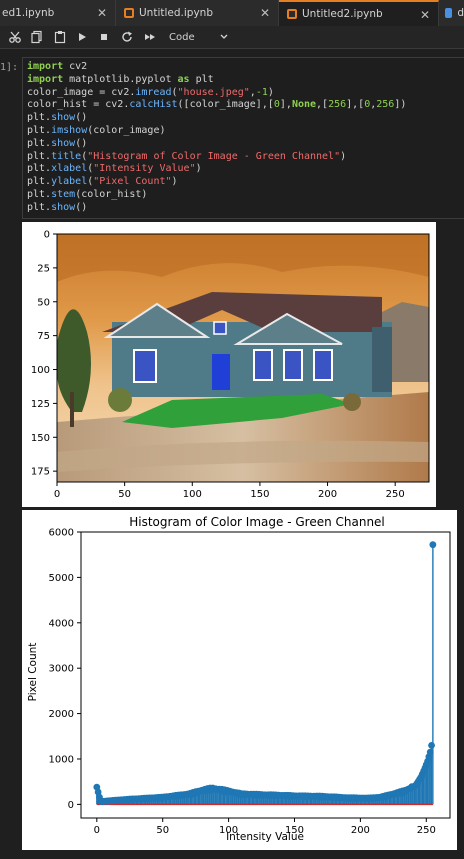 The image size is (464, 859). I want to click on code-line: plt.imshow(color_image), so click(96, 130).